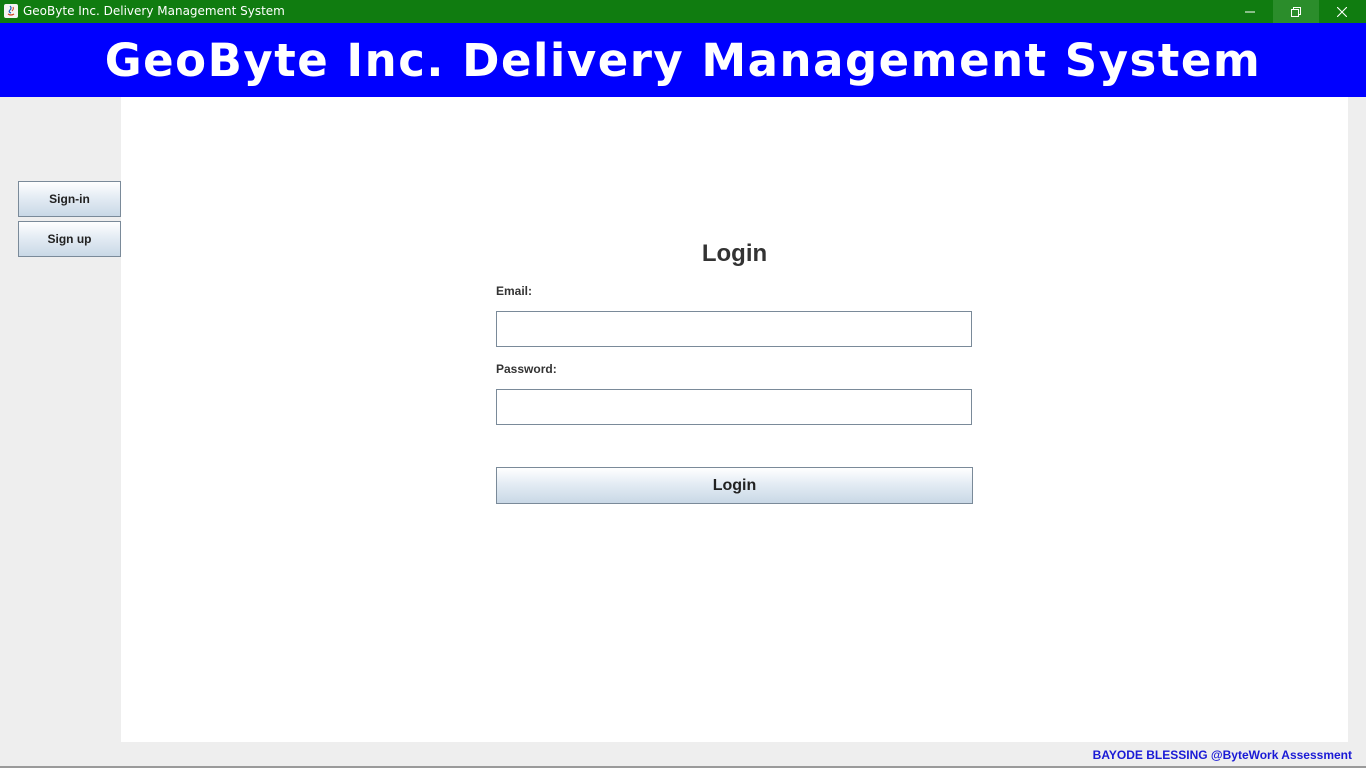 Image resolution: width=1366 pixels, height=768 pixels. What do you see at coordinates (683, 11) in the screenshot?
I see `window-titlebar: GeoByte Inc. Delivery Management System` at bounding box center [683, 11].